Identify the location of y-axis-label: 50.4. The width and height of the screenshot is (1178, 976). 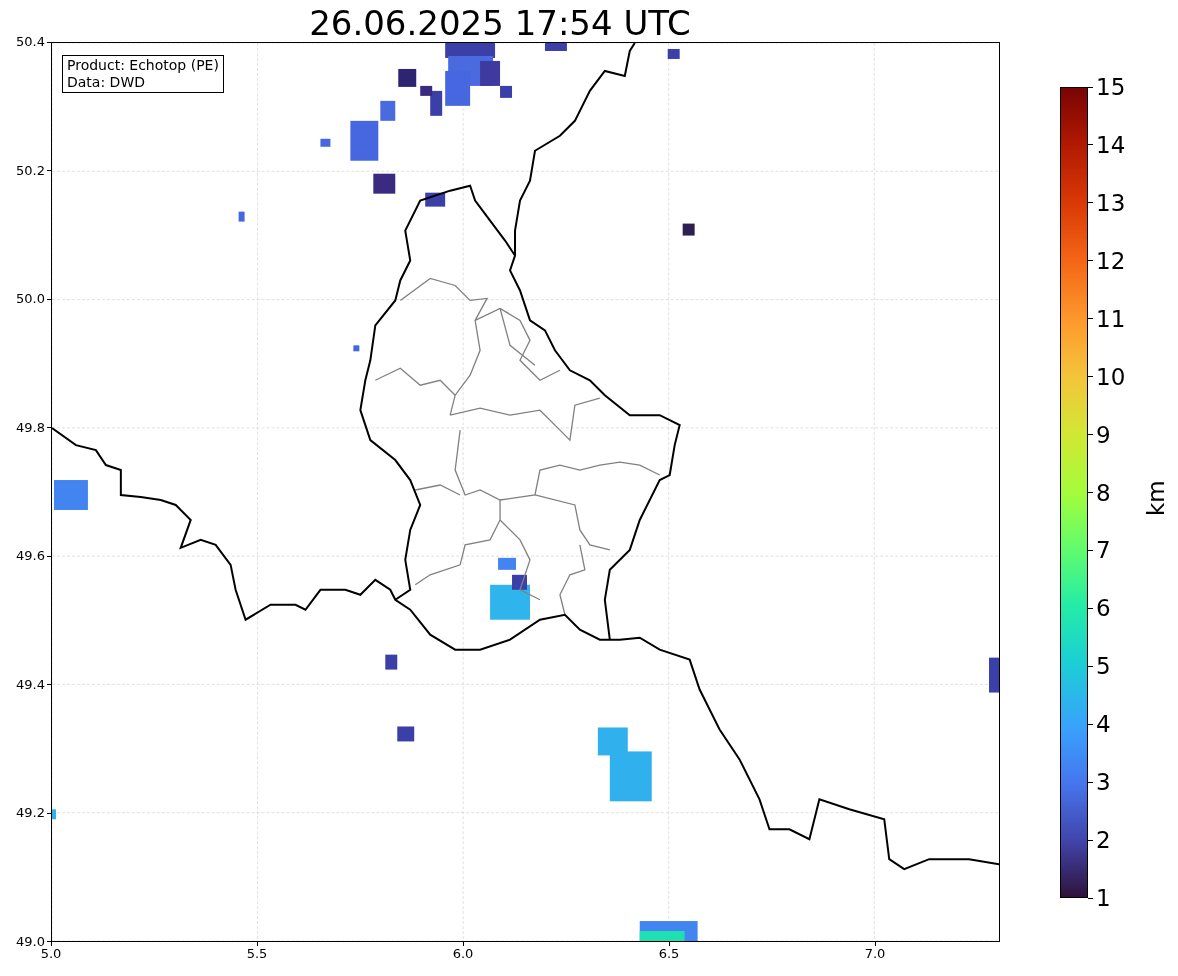
(30, 42).